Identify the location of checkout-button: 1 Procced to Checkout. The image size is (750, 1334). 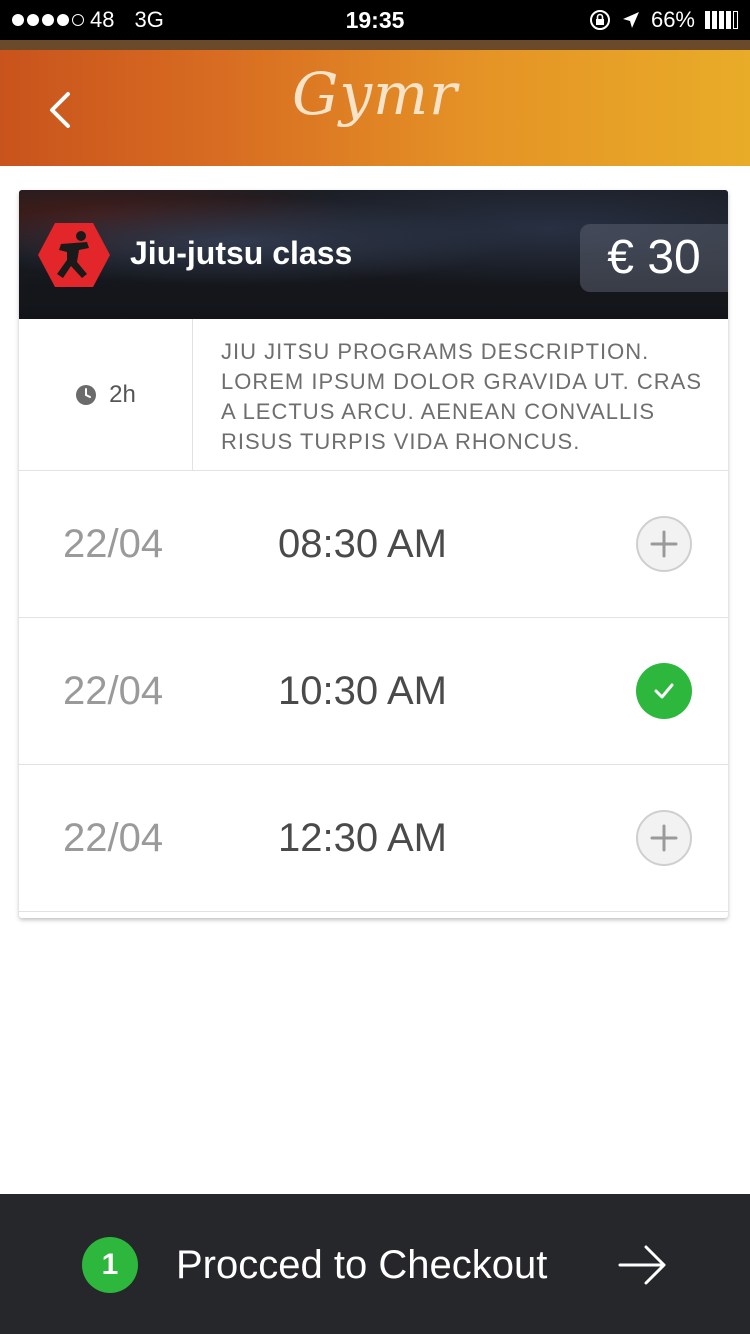
(375, 1264).